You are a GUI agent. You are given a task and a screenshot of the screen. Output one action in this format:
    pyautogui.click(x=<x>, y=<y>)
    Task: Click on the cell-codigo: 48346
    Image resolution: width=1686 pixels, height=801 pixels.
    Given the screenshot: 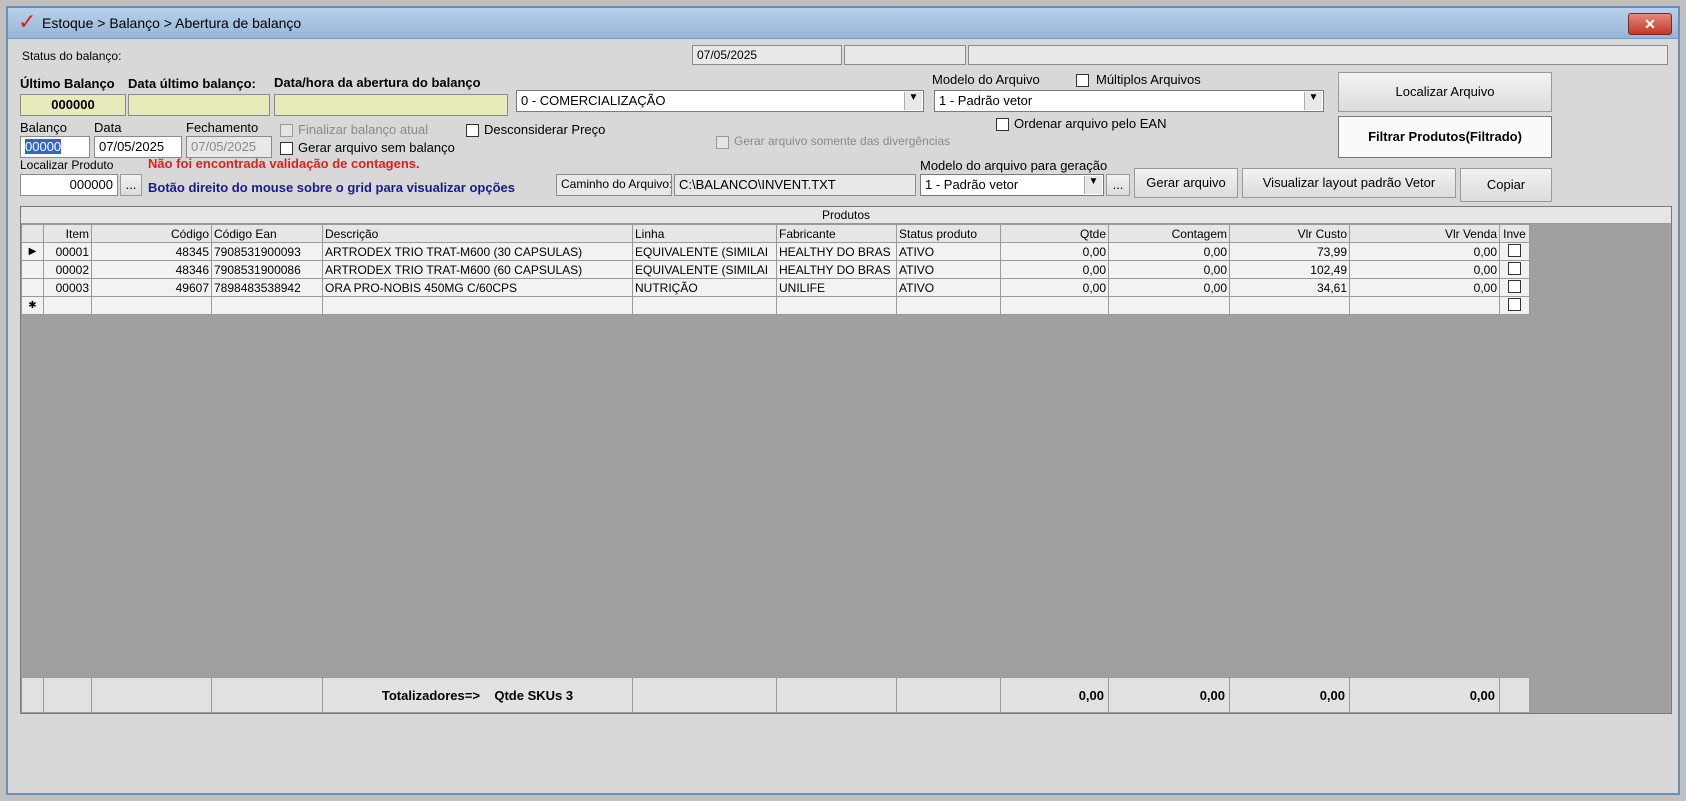 What is the action you would take?
    pyautogui.click(x=151, y=269)
    